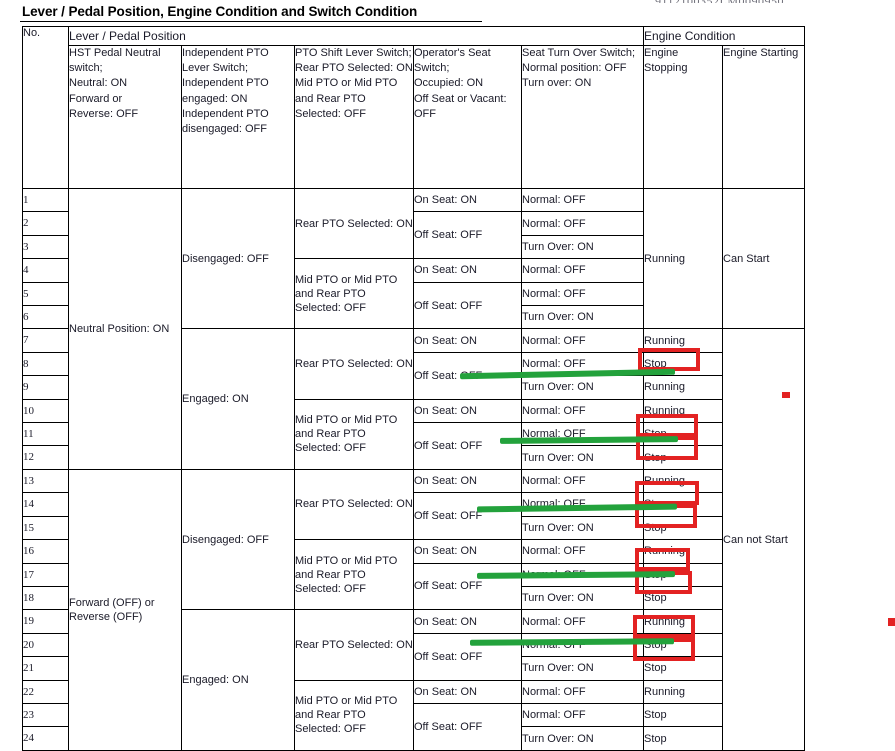 The image size is (895, 751). What do you see at coordinates (45, 715) in the screenshot?
I see `row-number-cell: 23` at bounding box center [45, 715].